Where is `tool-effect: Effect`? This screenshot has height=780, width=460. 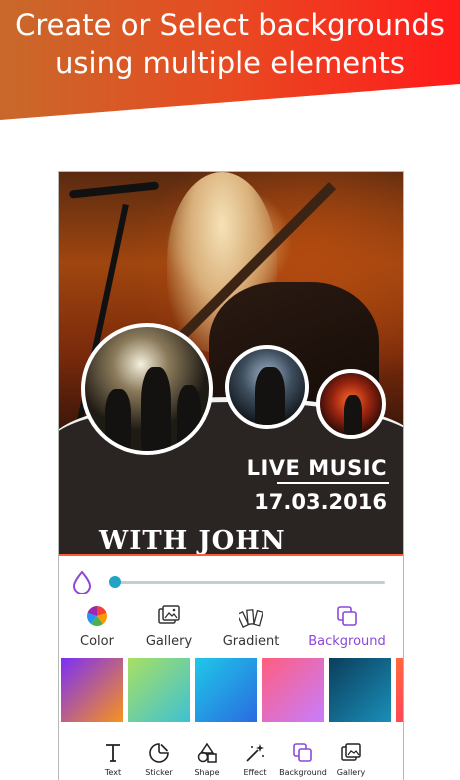
tool-effect: Effect is located at coordinates (255, 761).